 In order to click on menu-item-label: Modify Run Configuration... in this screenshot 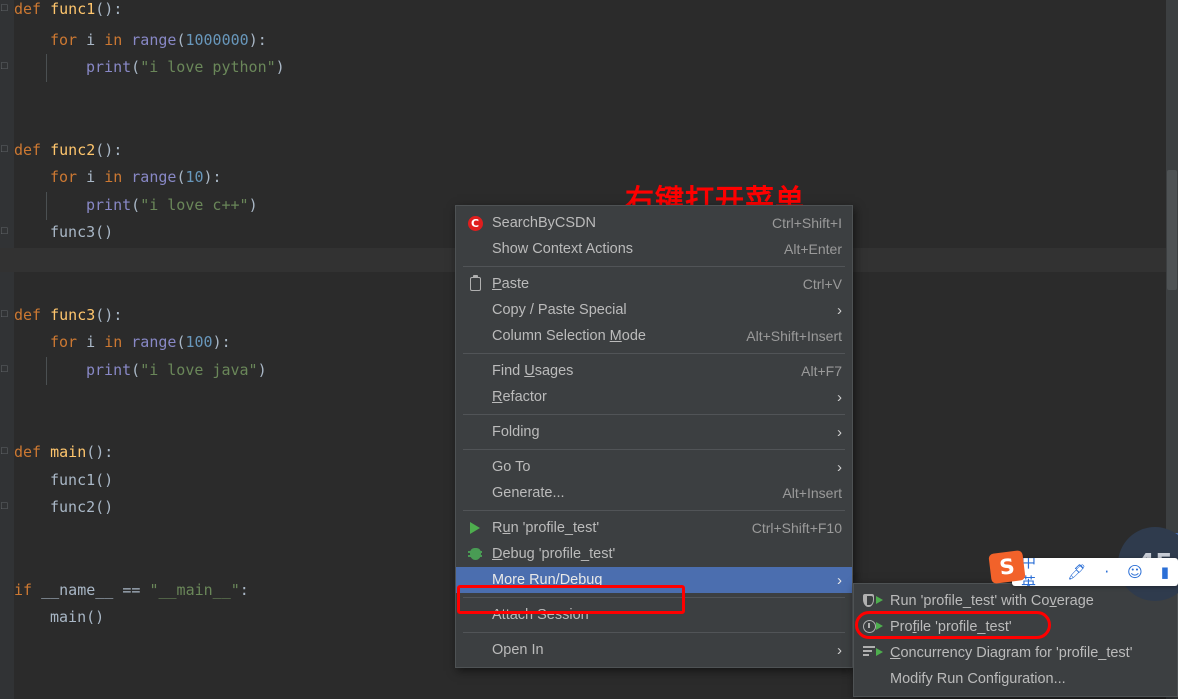, I will do `click(978, 679)`.